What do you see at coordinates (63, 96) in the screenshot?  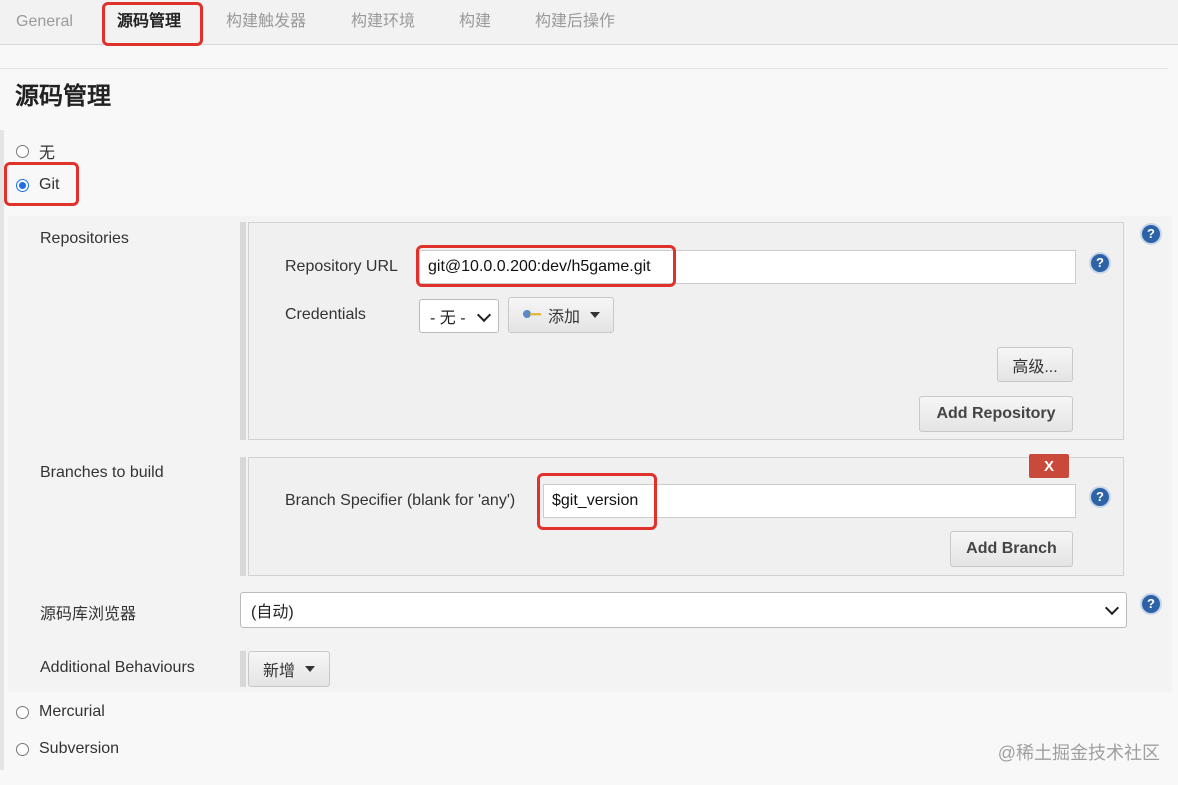 I see `section-title: 源码管理` at bounding box center [63, 96].